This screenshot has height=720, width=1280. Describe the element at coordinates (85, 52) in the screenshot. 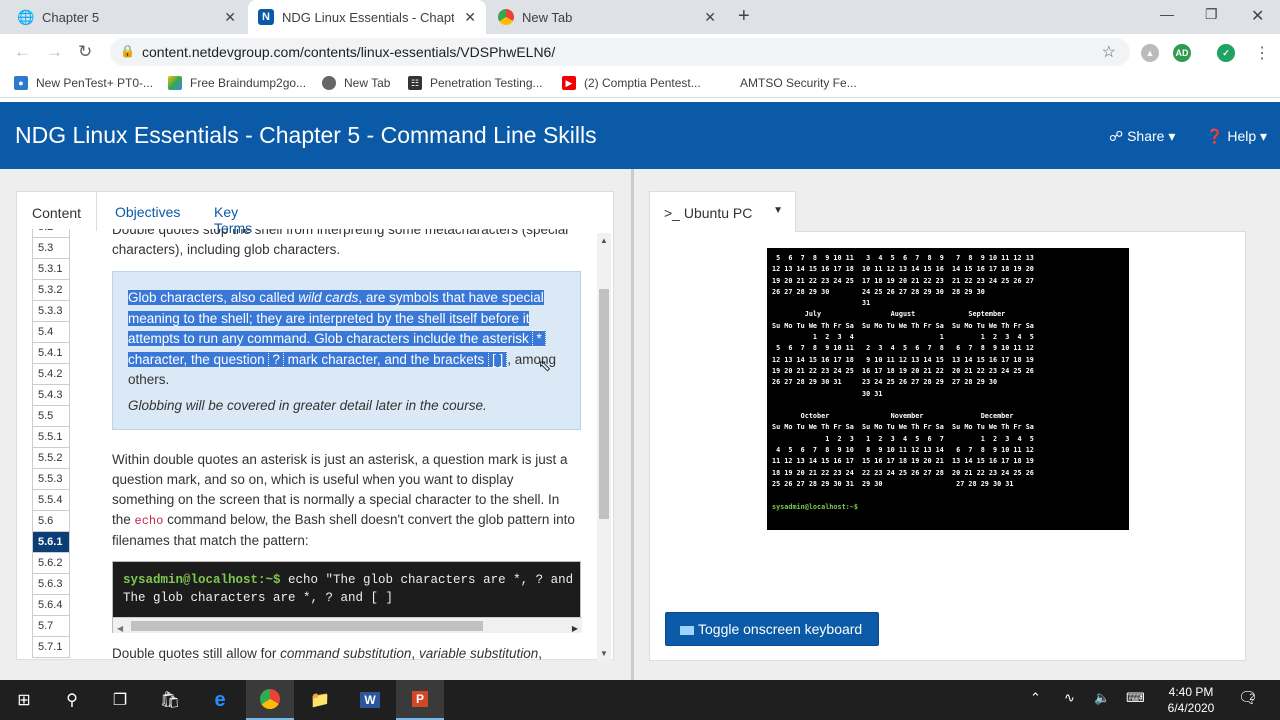

I see `reload-icon: ↻` at that location.